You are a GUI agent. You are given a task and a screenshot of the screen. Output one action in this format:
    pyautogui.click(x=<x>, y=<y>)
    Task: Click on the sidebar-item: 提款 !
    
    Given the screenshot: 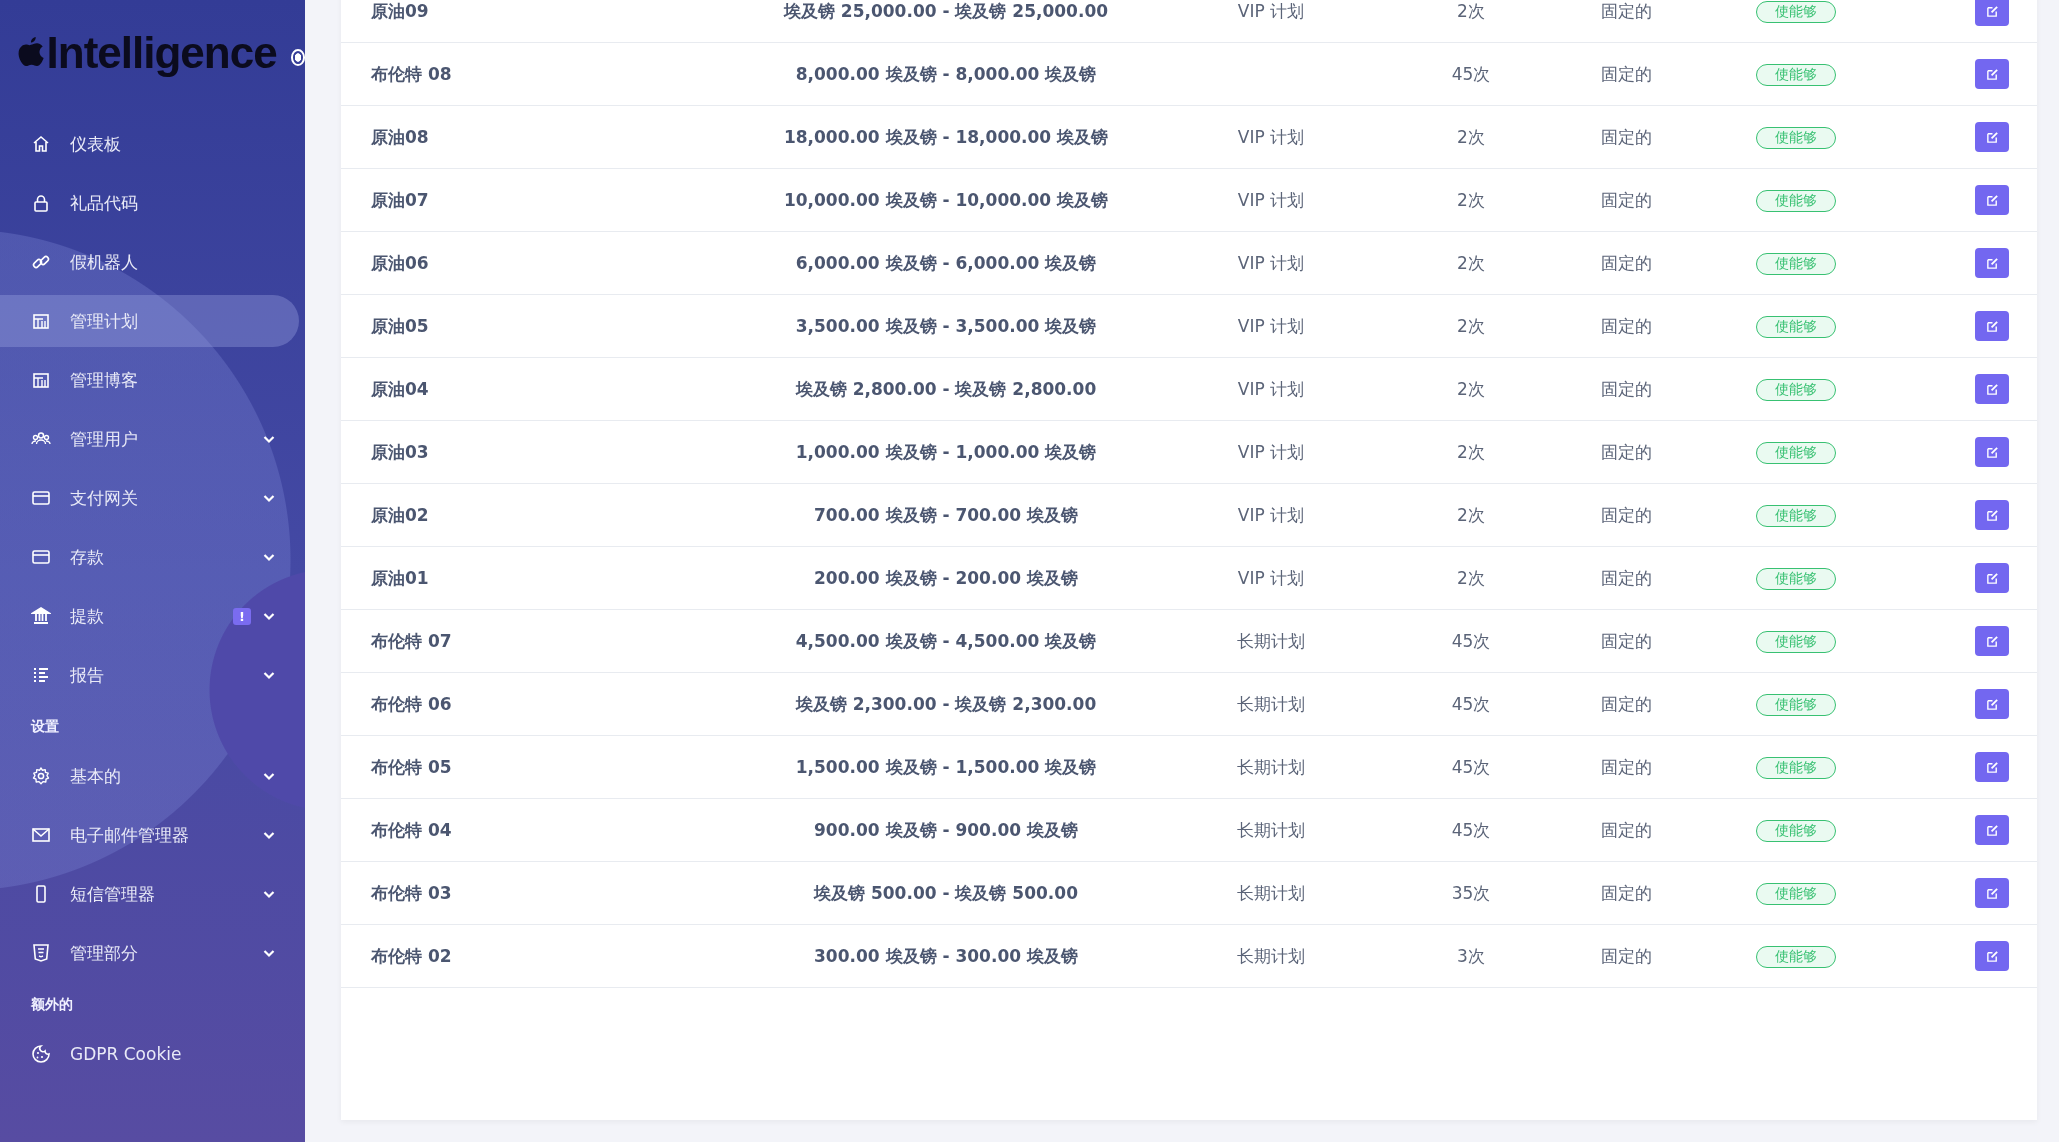 What is the action you would take?
    pyautogui.click(x=149, y=616)
    